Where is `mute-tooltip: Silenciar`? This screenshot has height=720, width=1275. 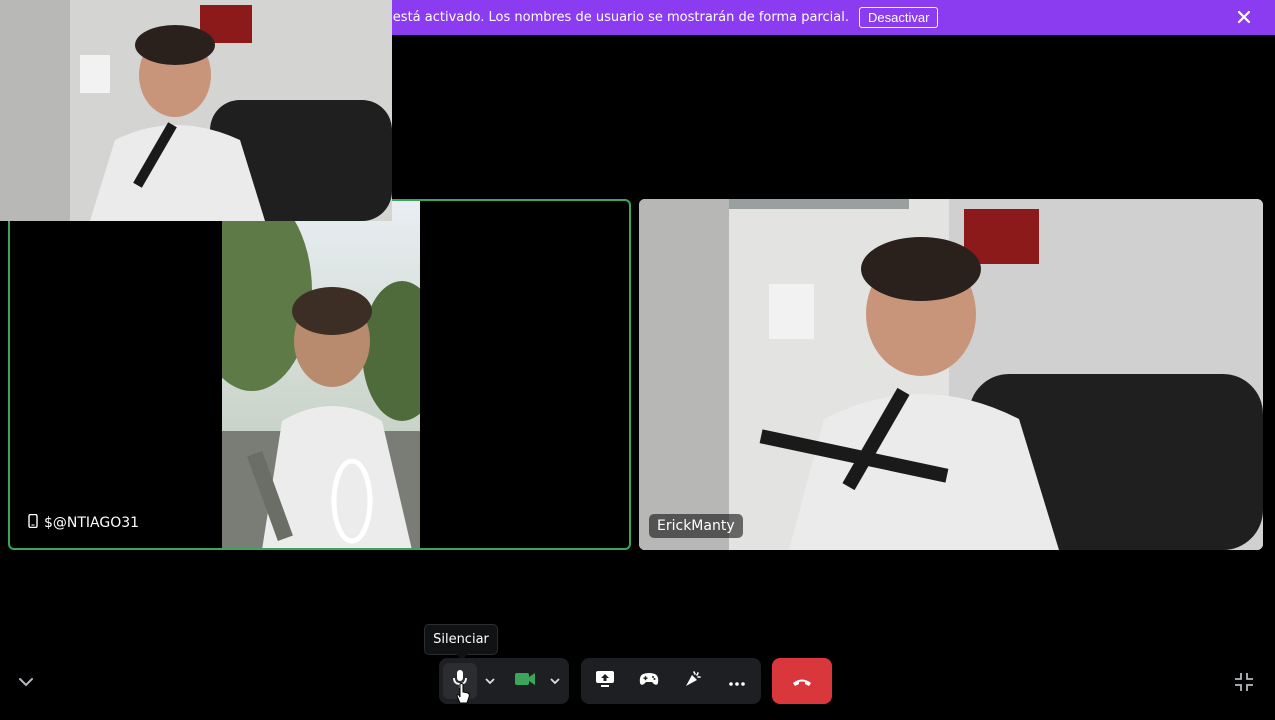 mute-tooltip: Silenciar is located at coordinates (461, 642).